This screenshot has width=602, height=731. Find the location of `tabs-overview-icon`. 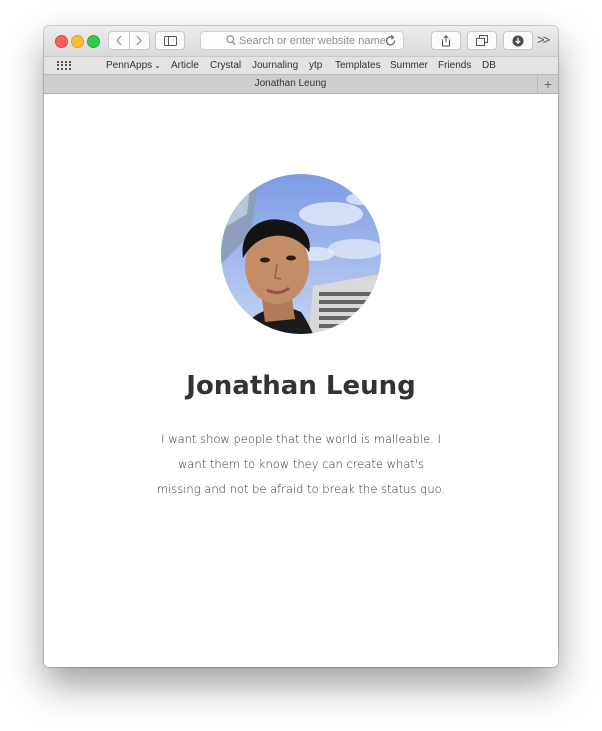

tabs-overview-icon is located at coordinates (482, 40).